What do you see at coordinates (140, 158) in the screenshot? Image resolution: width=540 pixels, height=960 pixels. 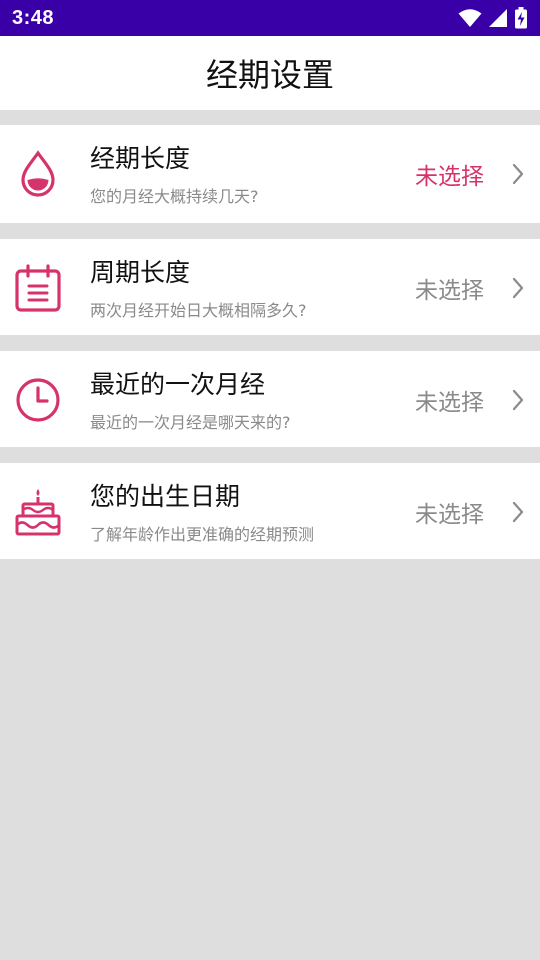 I see `setting-title: 经期长度` at bounding box center [140, 158].